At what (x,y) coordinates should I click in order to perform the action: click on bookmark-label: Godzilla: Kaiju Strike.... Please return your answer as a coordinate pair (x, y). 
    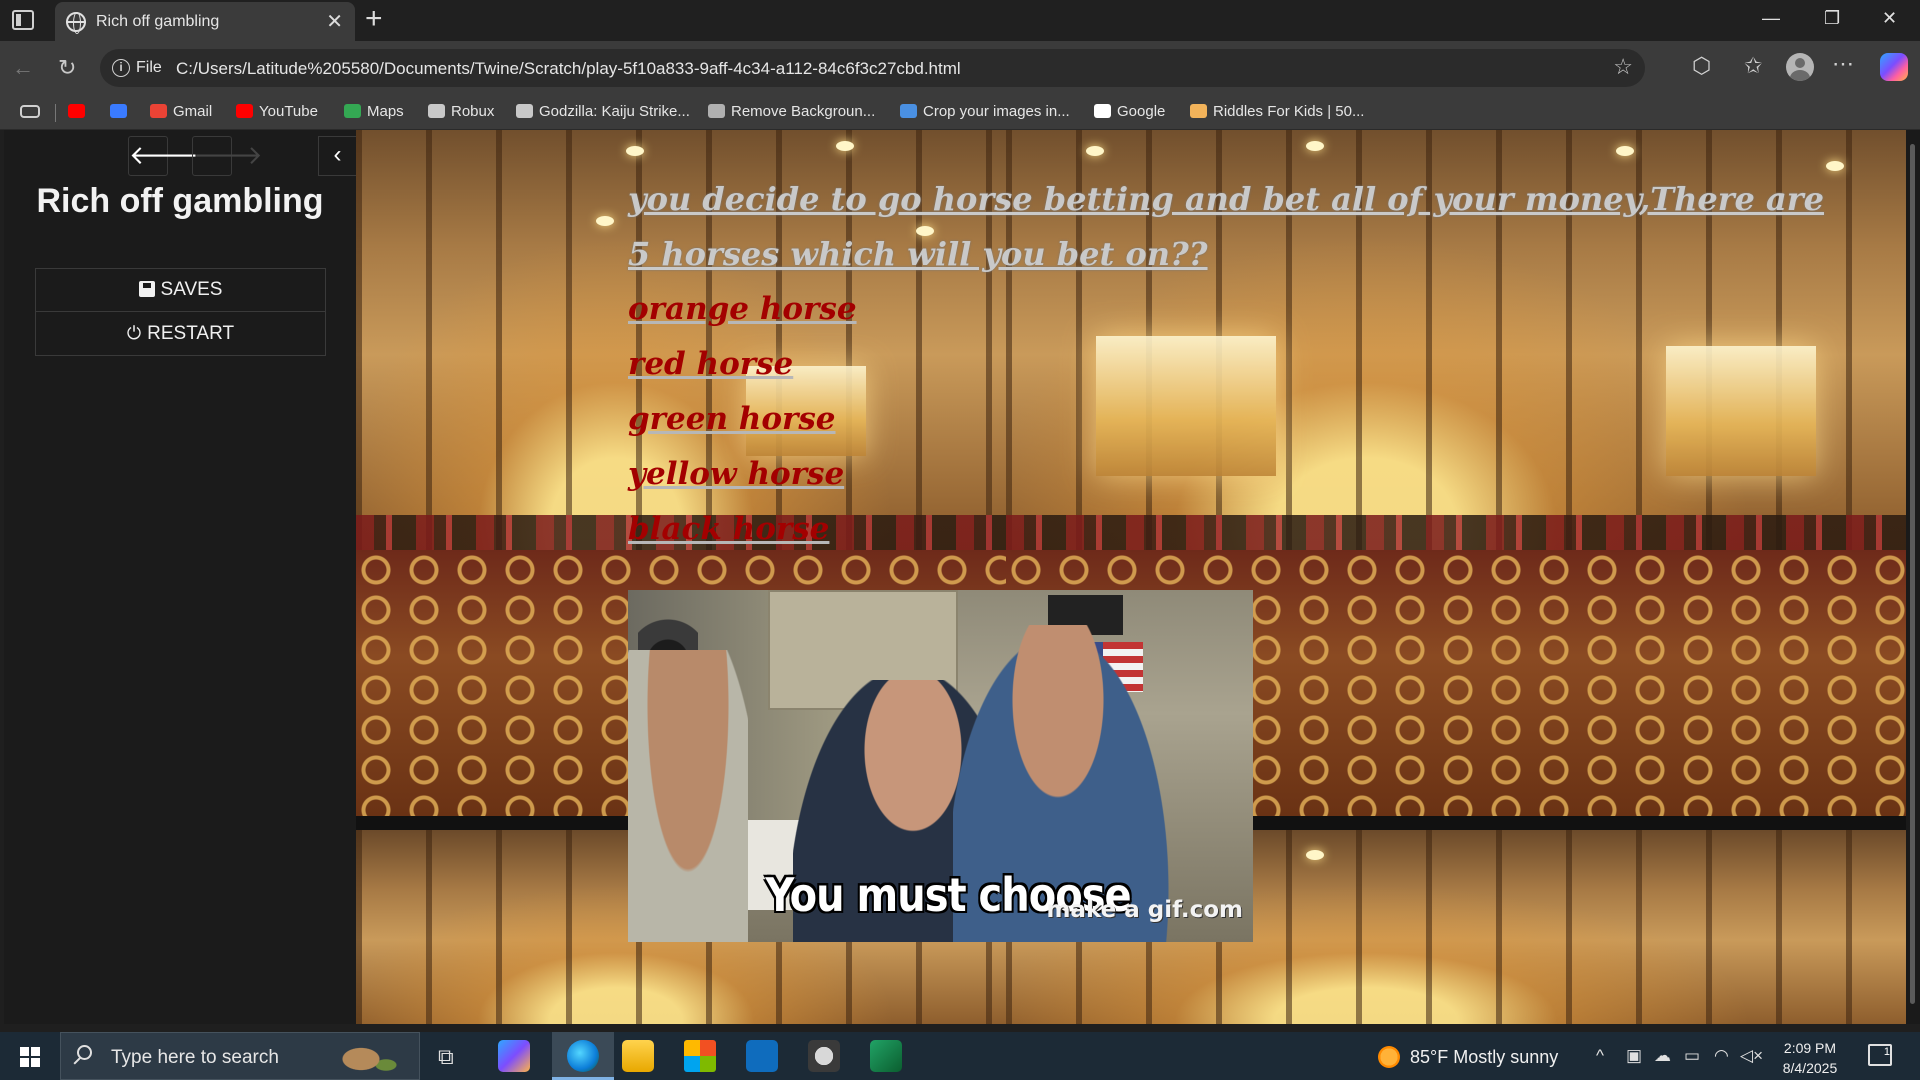
    Looking at the image, I should click on (614, 111).